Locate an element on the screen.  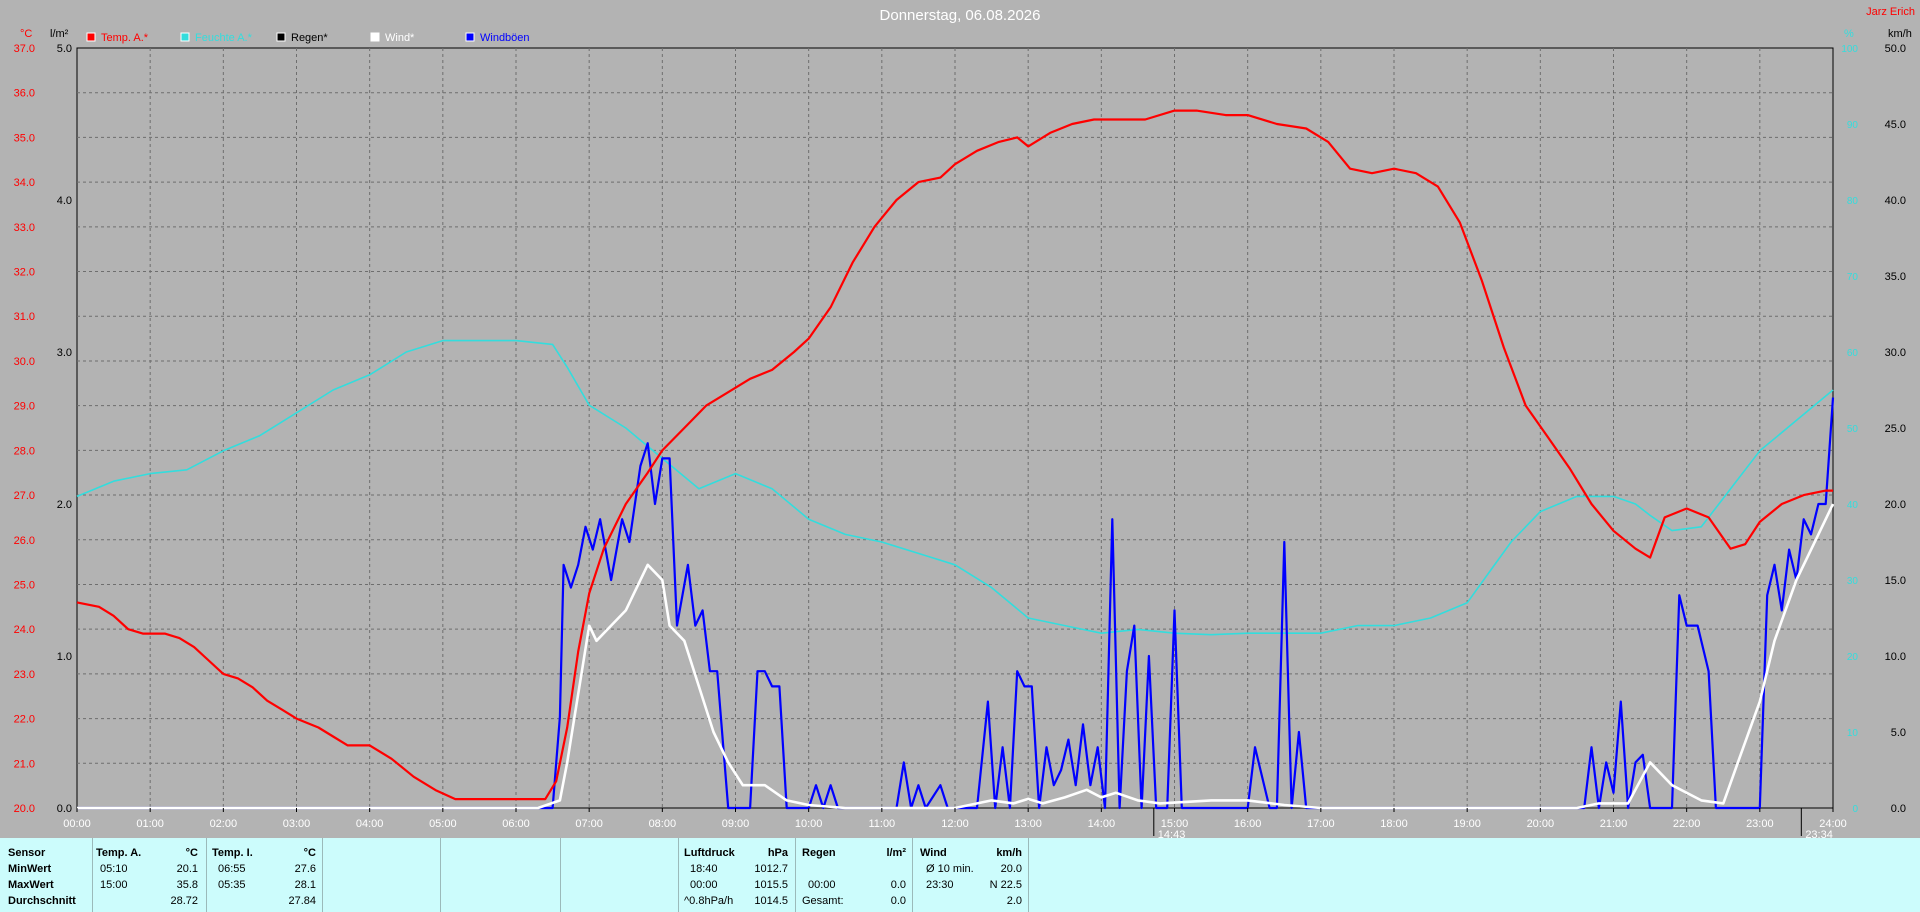
legend-label: Windböen is located at coordinates (505, 38).